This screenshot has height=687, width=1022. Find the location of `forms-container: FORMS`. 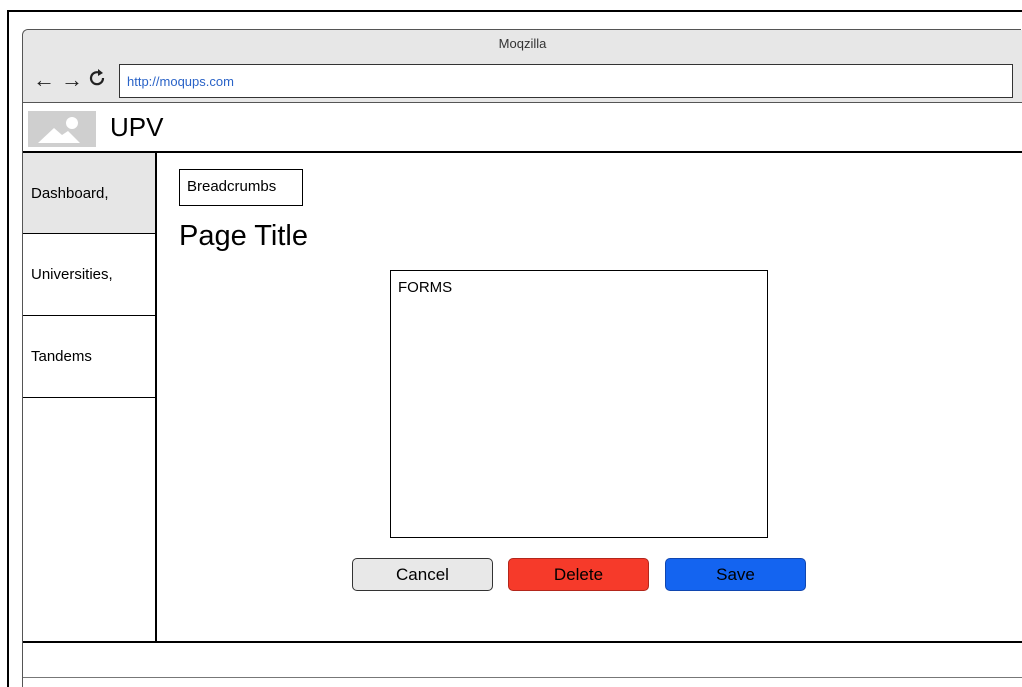

forms-container: FORMS is located at coordinates (579, 404).